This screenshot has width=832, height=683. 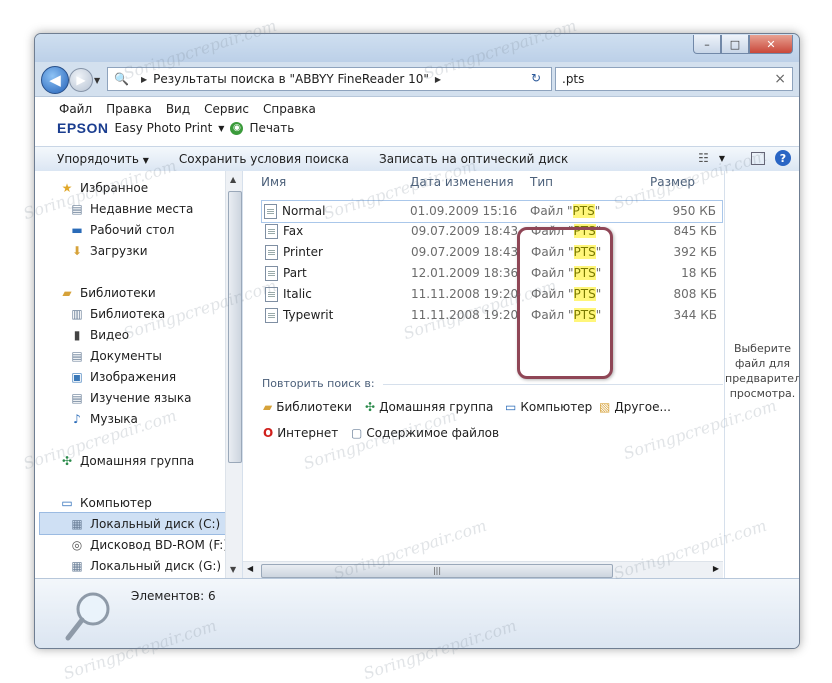 What do you see at coordinates (465, 231) in the screenshot?
I see `file-date: 09.07.2009 18:43` at bounding box center [465, 231].